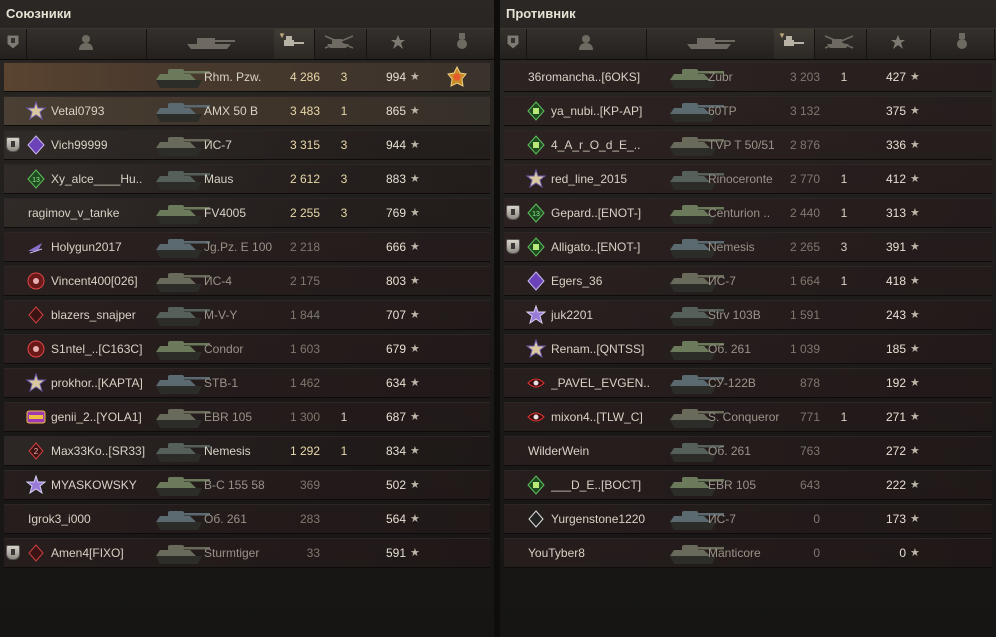 This screenshot has width=996, height=637. I want to click on player-nickname: Vich99999, so click(79, 145).